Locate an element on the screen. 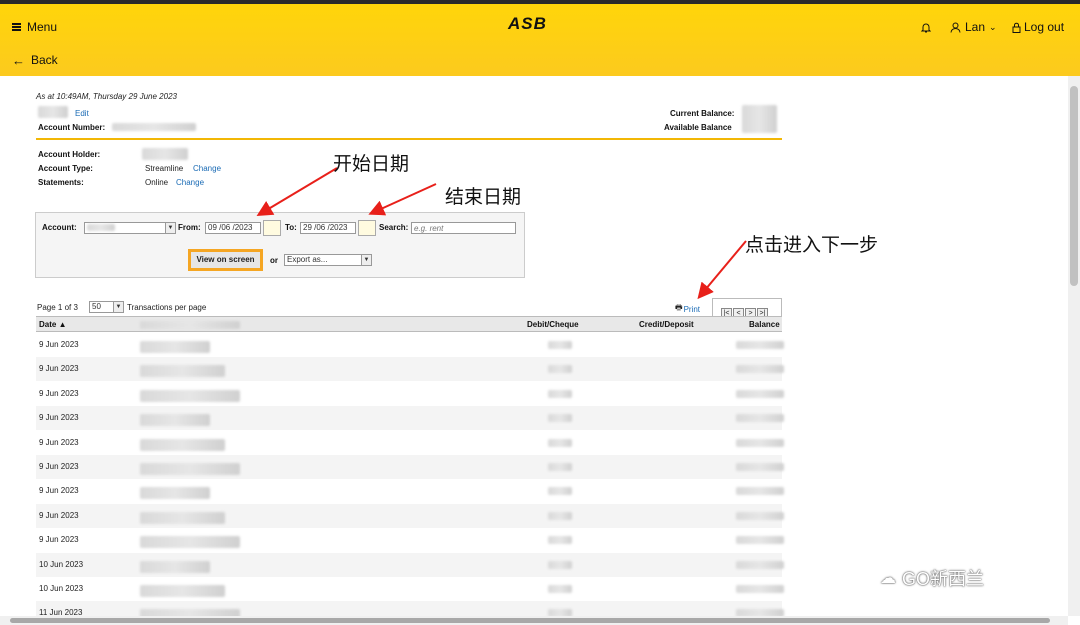 The height and width of the screenshot is (625, 1080). per-page-label: Transactions per page is located at coordinates (167, 307).